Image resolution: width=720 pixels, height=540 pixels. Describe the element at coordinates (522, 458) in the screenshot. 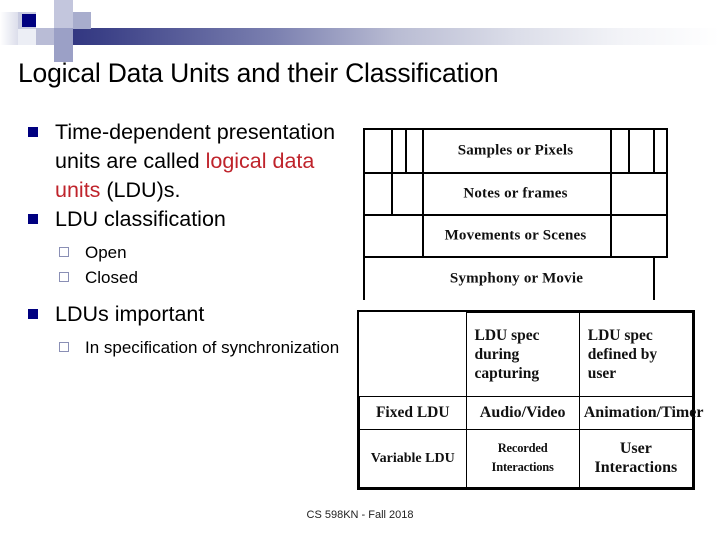

I see `matrix-cell-recorded-interactions: Recorded Interactions` at that location.